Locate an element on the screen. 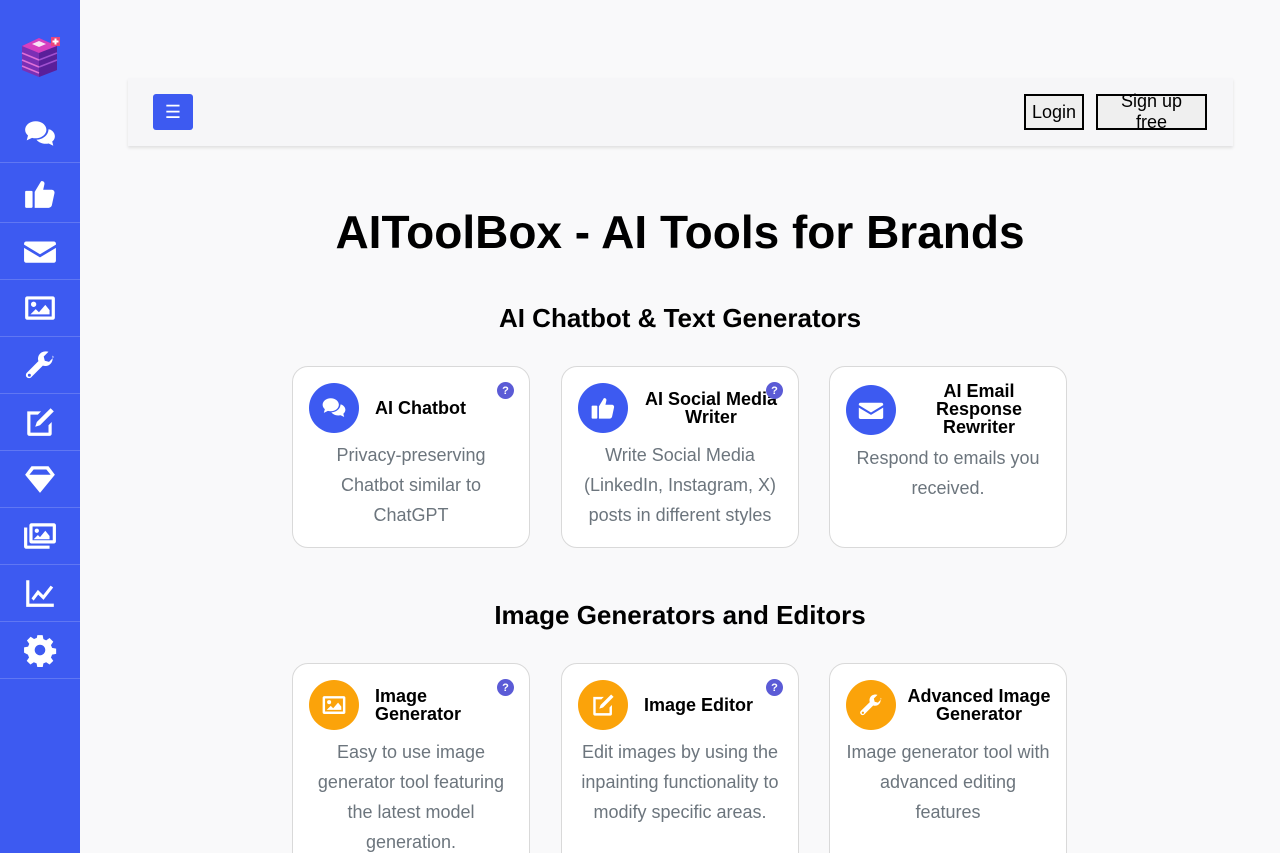 This screenshot has height=853, width=1280. sidebar-item-email is located at coordinates (40, 251).